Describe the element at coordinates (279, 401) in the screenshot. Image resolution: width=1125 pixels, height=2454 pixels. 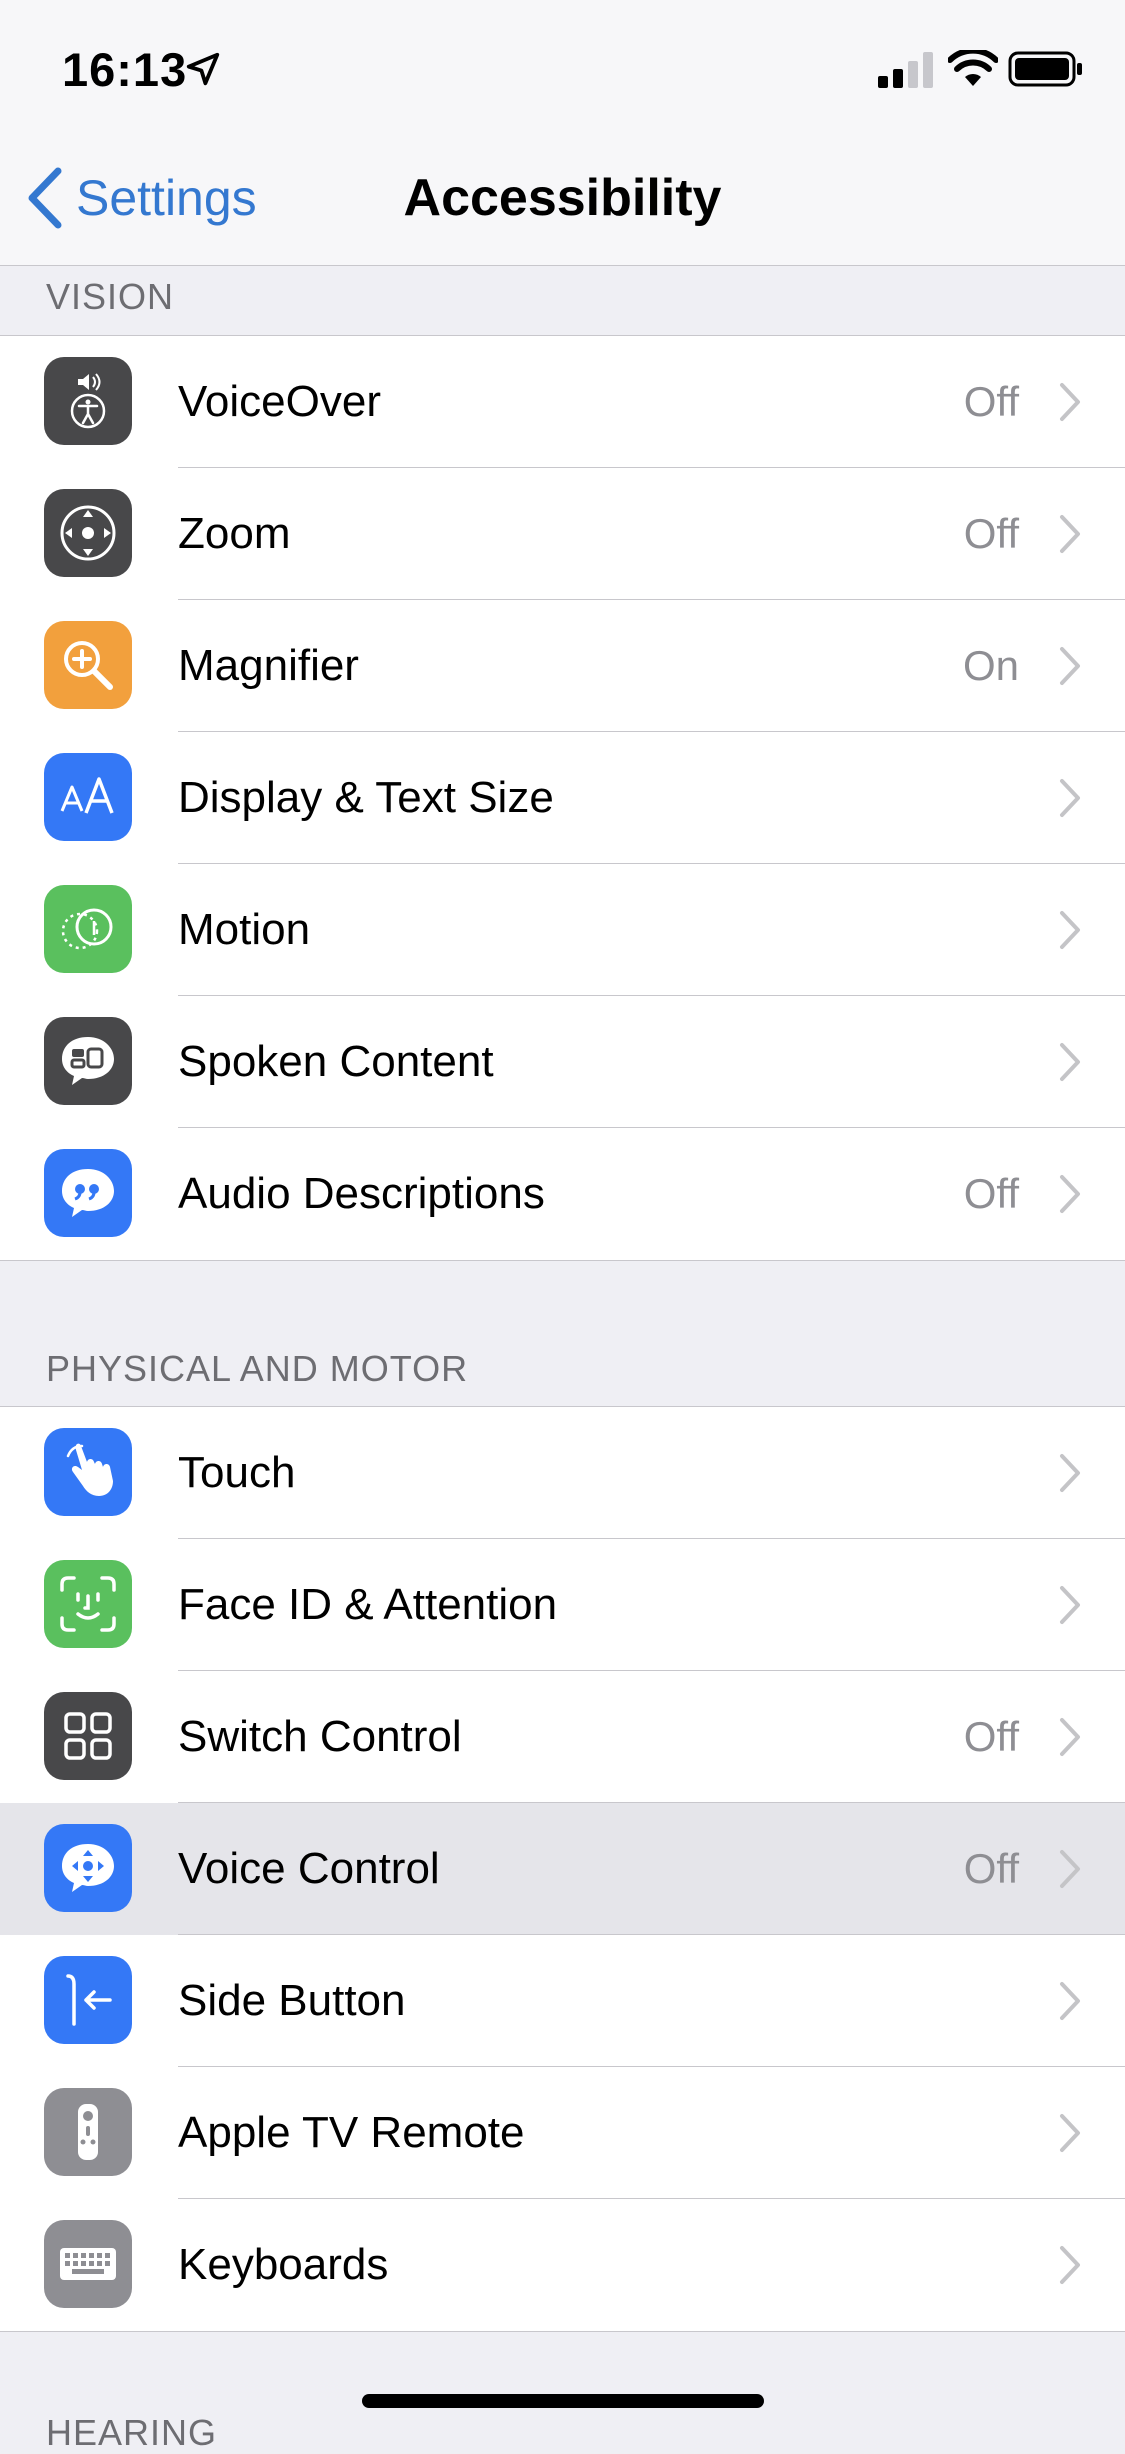
I see `row-label: VoiceOver` at that location.